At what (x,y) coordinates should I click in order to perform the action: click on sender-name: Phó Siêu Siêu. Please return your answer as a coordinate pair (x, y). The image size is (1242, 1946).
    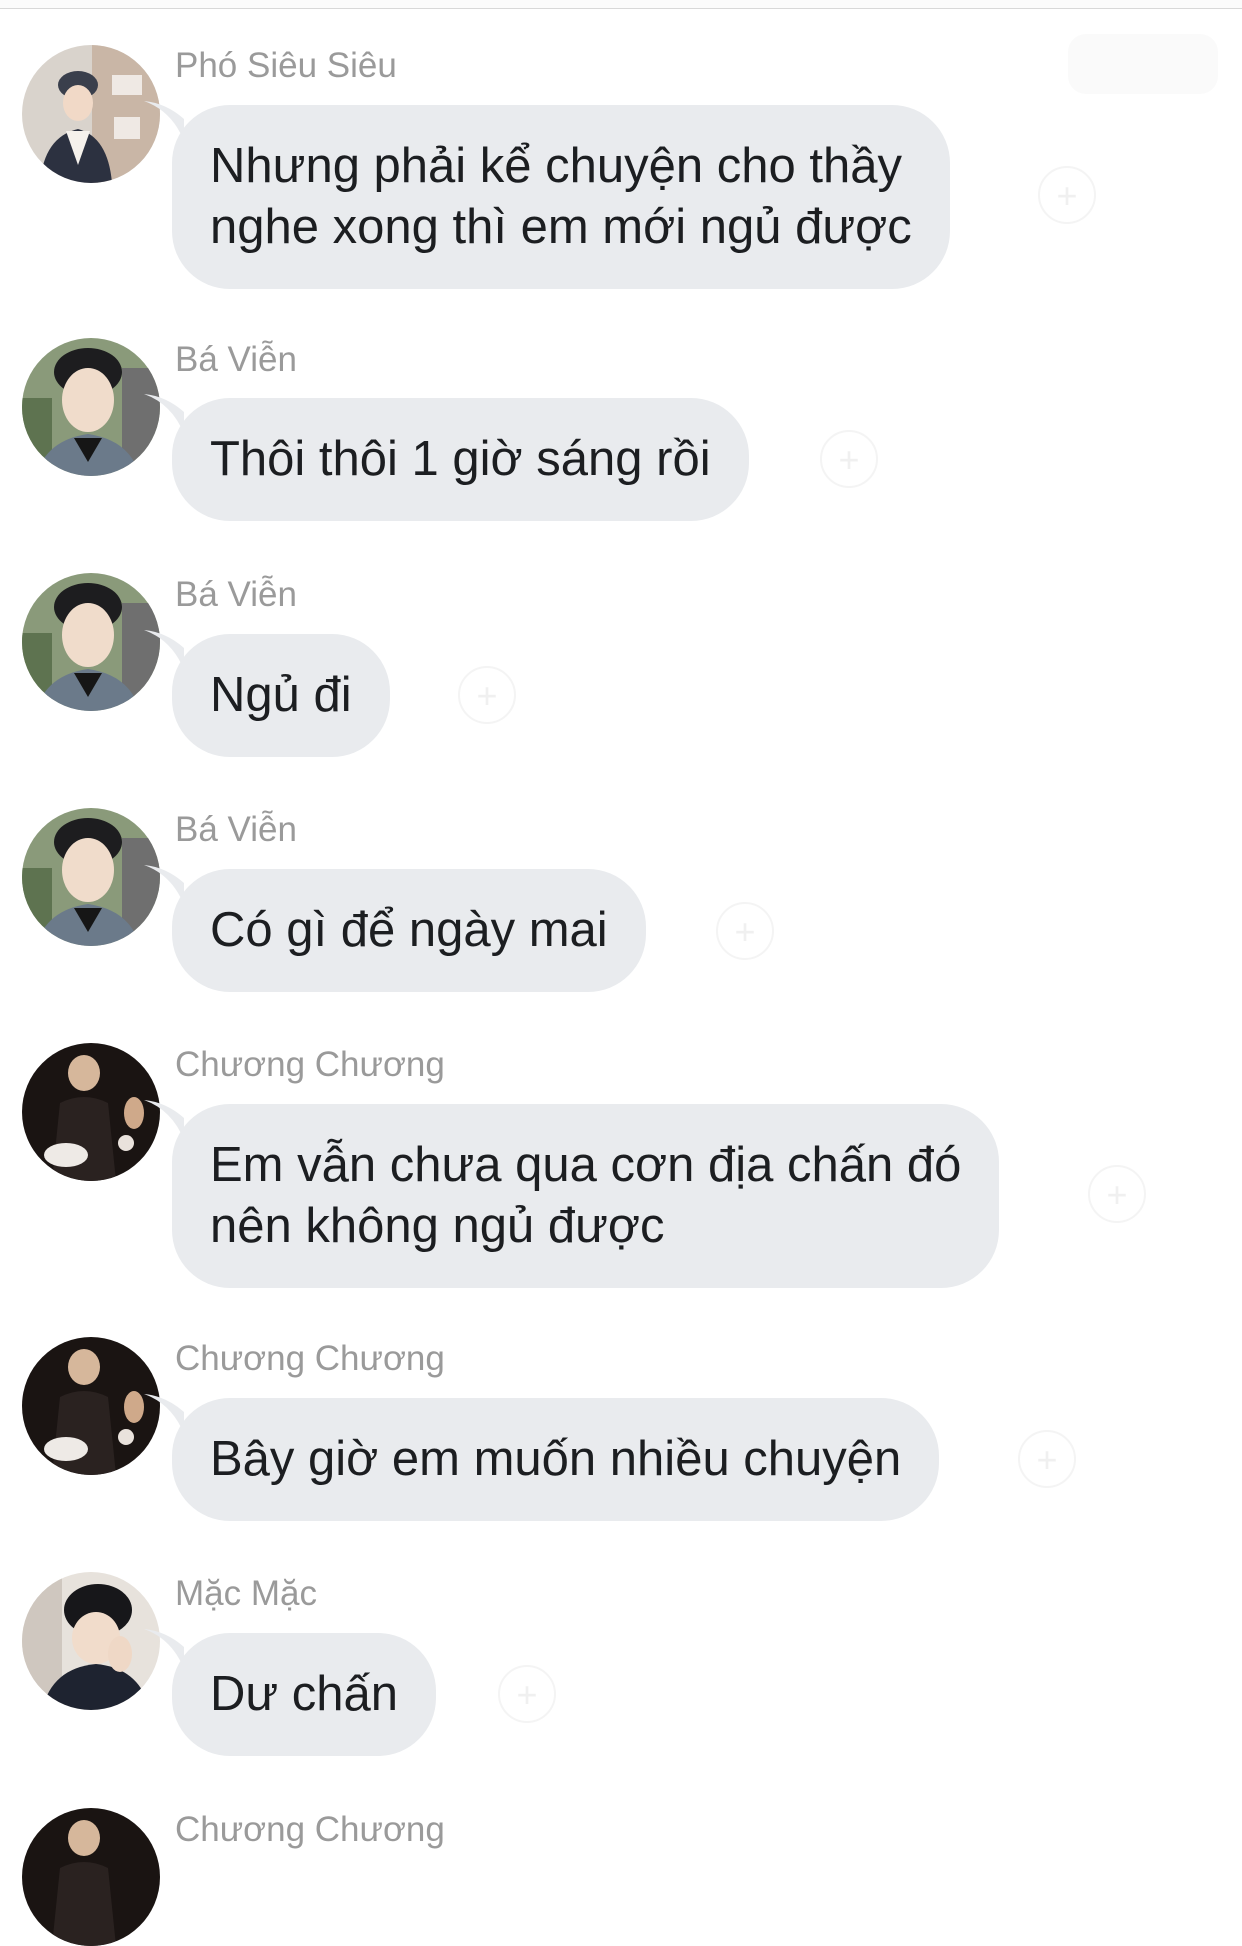
    Looking at the image, I should click on (286, 65).